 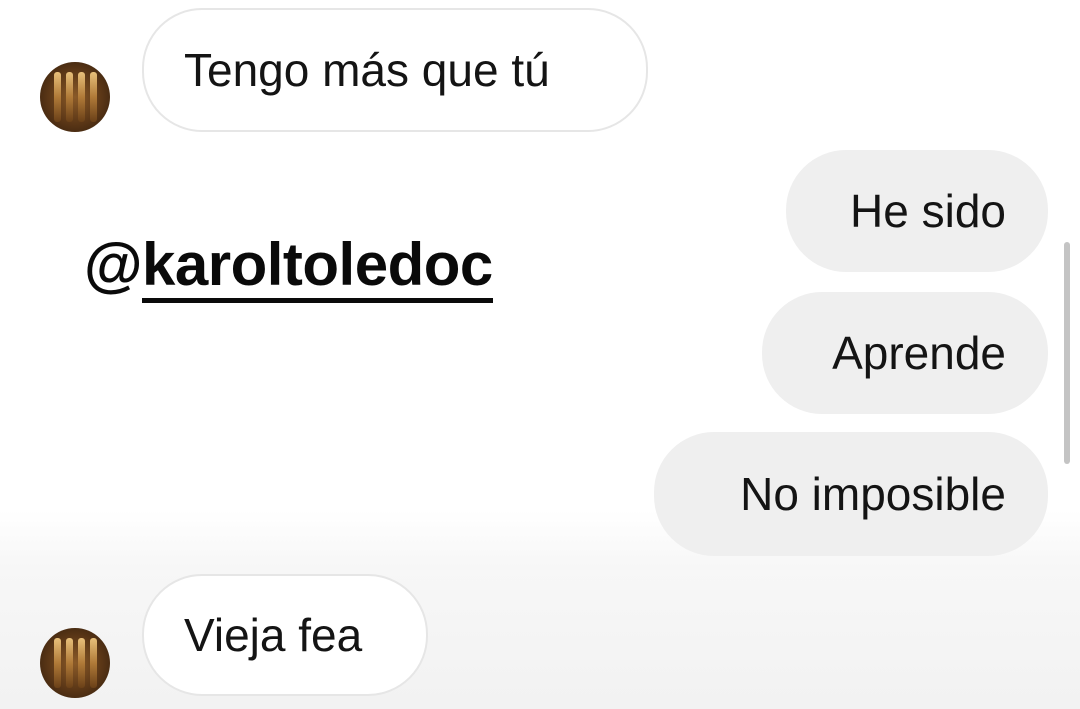 I want to click on outgoing-message-bubble: No imposible, so click(x=851, y=494).